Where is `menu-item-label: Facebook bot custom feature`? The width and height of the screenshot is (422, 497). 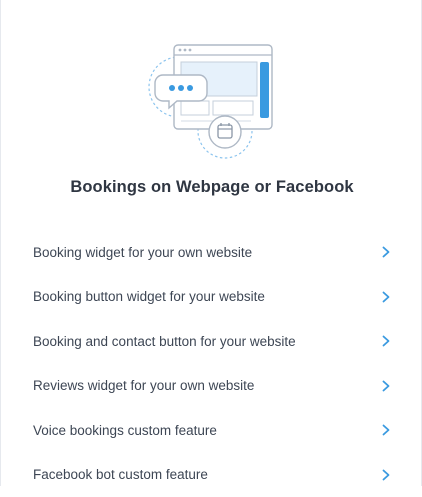 menu-item-label: Facebook bot custom feature is located at coordinates (120, 474).